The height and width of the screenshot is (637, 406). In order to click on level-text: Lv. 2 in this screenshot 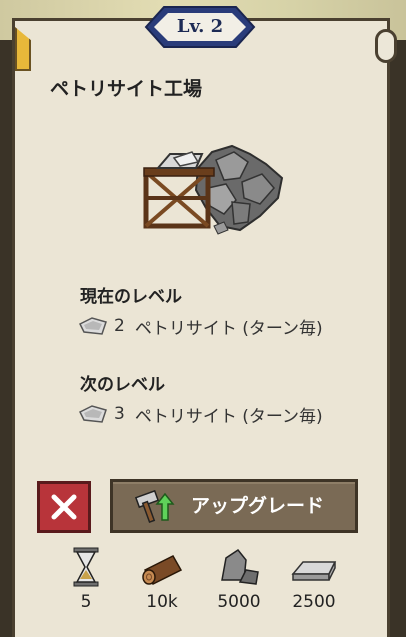, I will do `click(200, 26)`.